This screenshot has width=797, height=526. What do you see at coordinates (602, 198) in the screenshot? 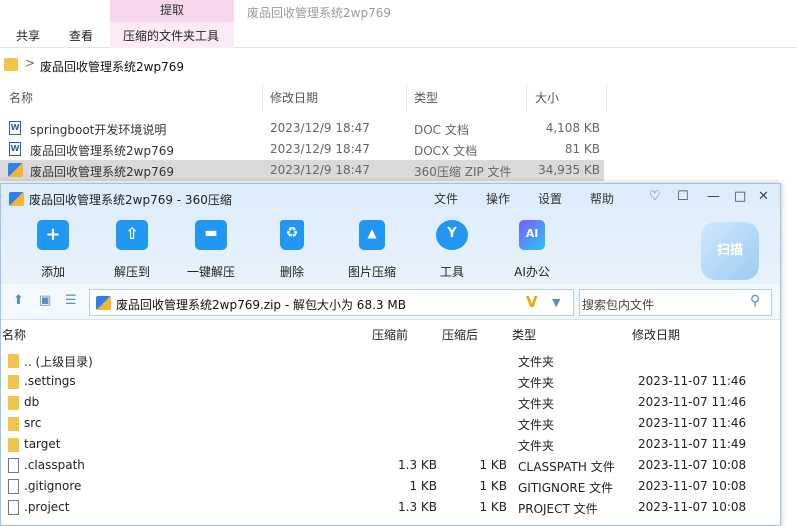
I see `menu-help: 帮助` at bounding box center [602, 198].